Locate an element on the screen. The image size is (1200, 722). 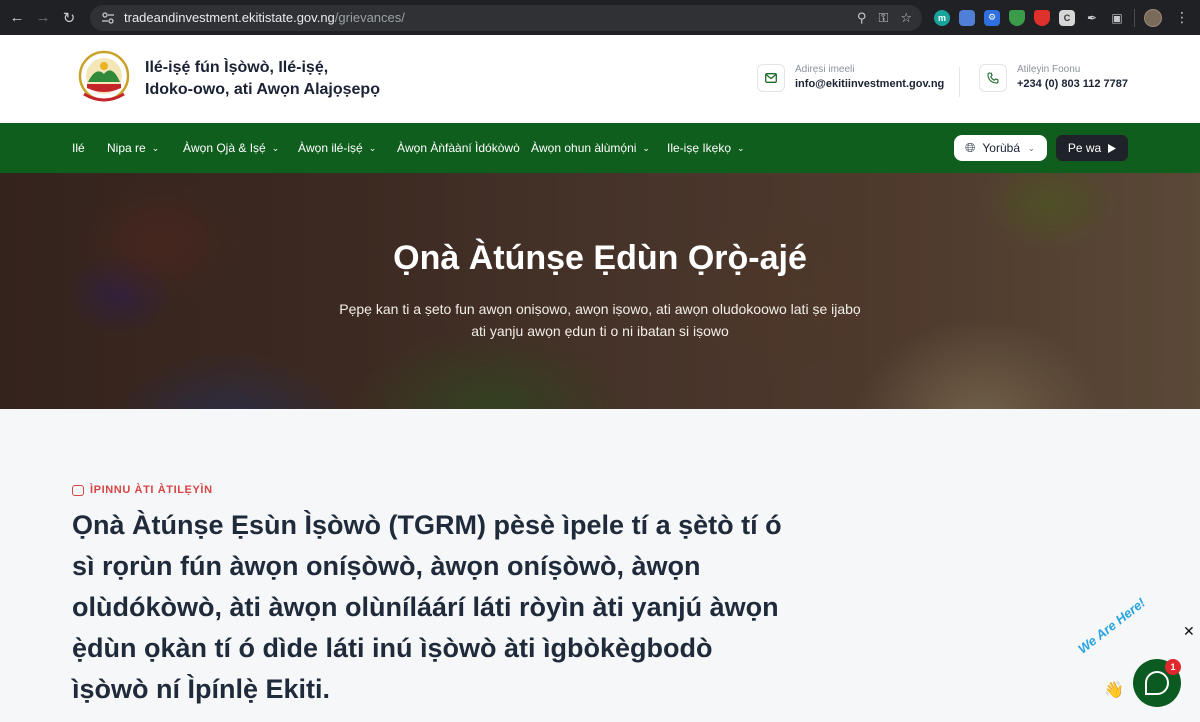
nav-item-label: Àwọn Àǹfààní Ìdókòwò is located at coordinates (458, 148).